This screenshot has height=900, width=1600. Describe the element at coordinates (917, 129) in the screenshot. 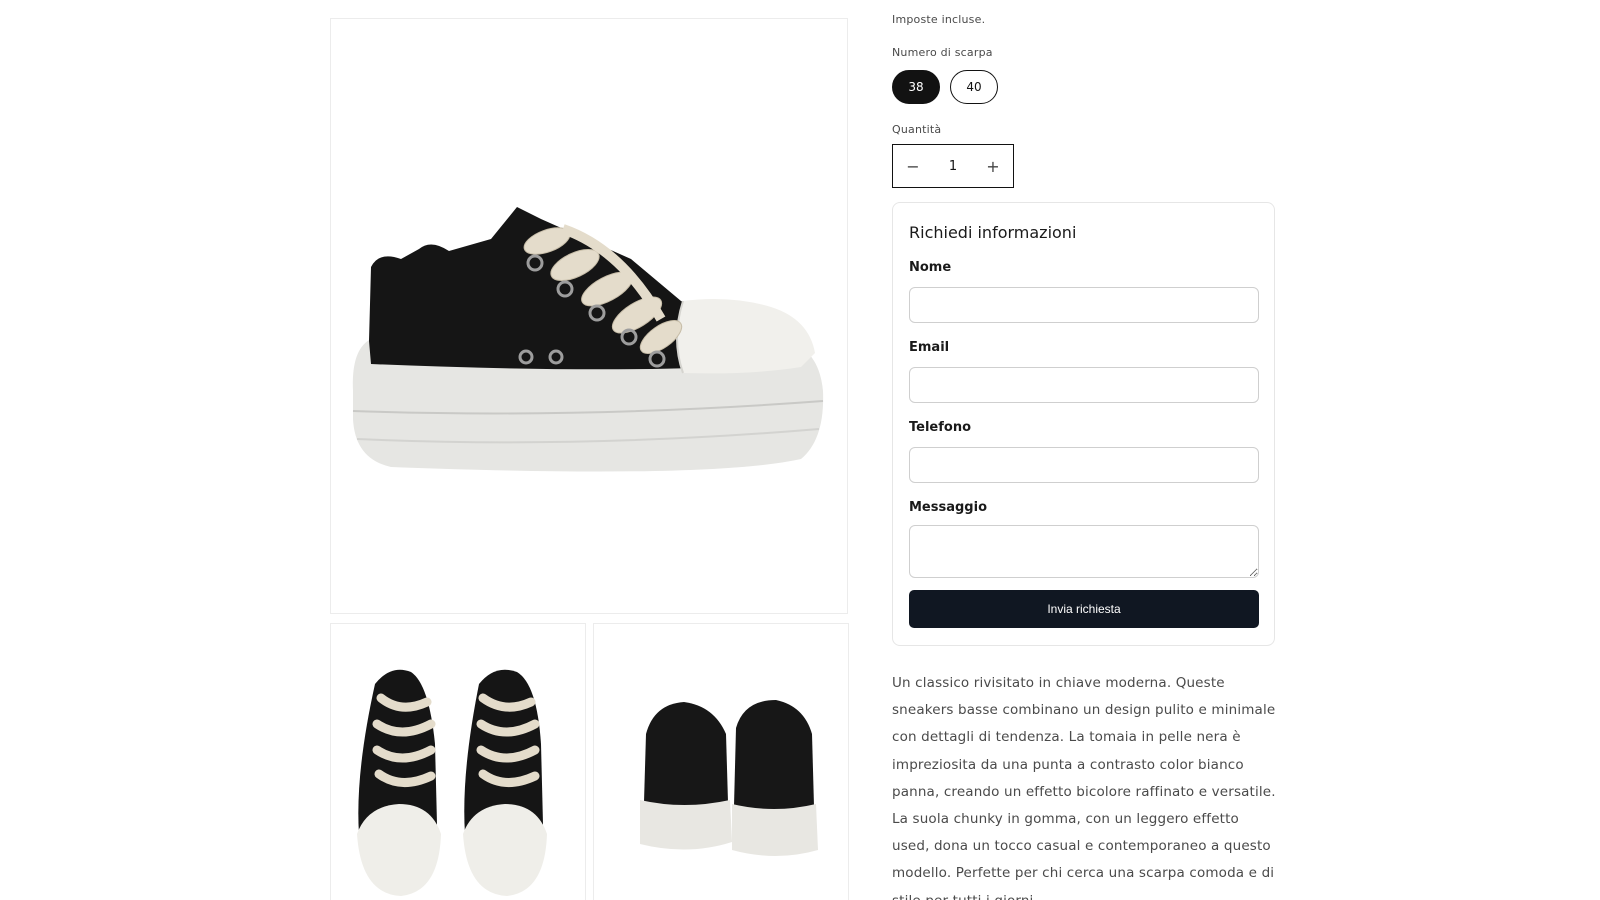

I see `quantity-label: Quantità` at that location.